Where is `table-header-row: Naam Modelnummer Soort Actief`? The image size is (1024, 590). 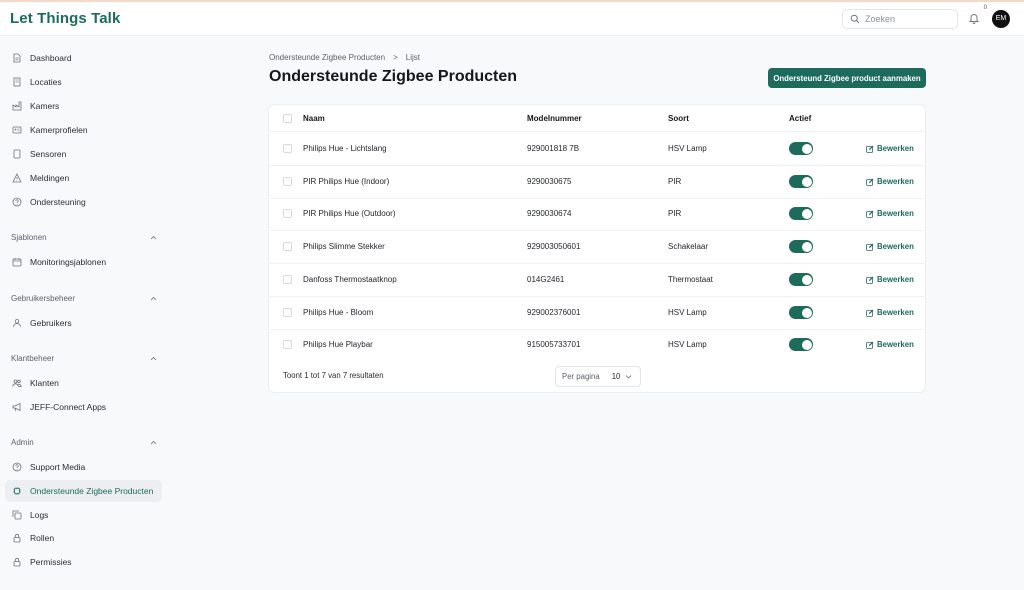
table-header-row: Naam Modelnummer Soort Actief is located at coordinates (597, 118).